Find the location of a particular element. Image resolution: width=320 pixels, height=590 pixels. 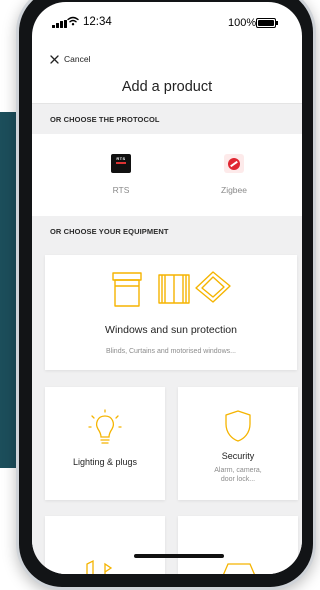

shield-icon is located at coordinates (238, 426).